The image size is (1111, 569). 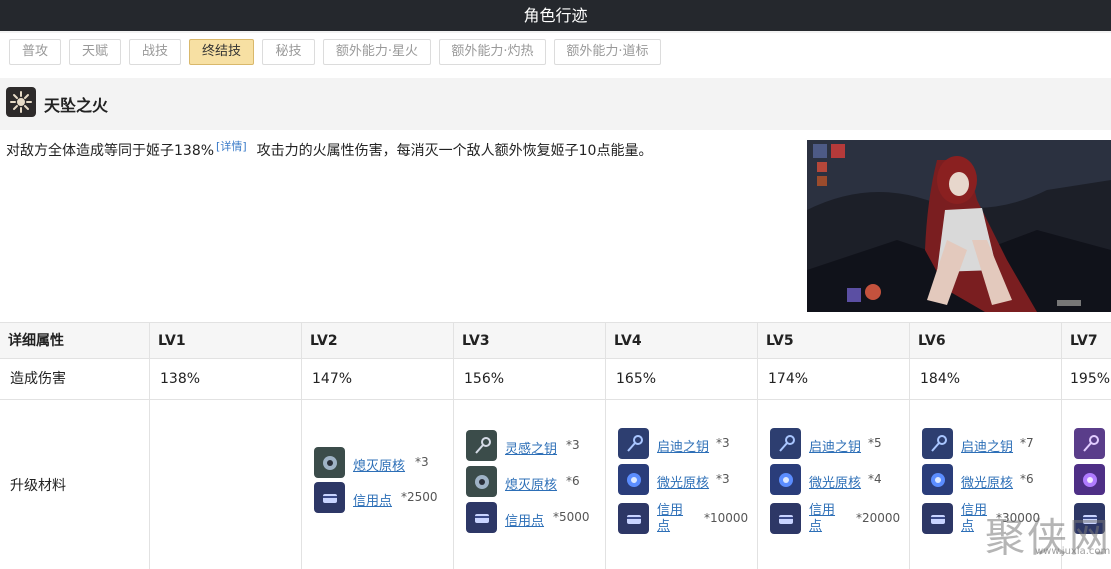 I want to click on material-item: 信用点 *20000, so click(x=840, y=519).